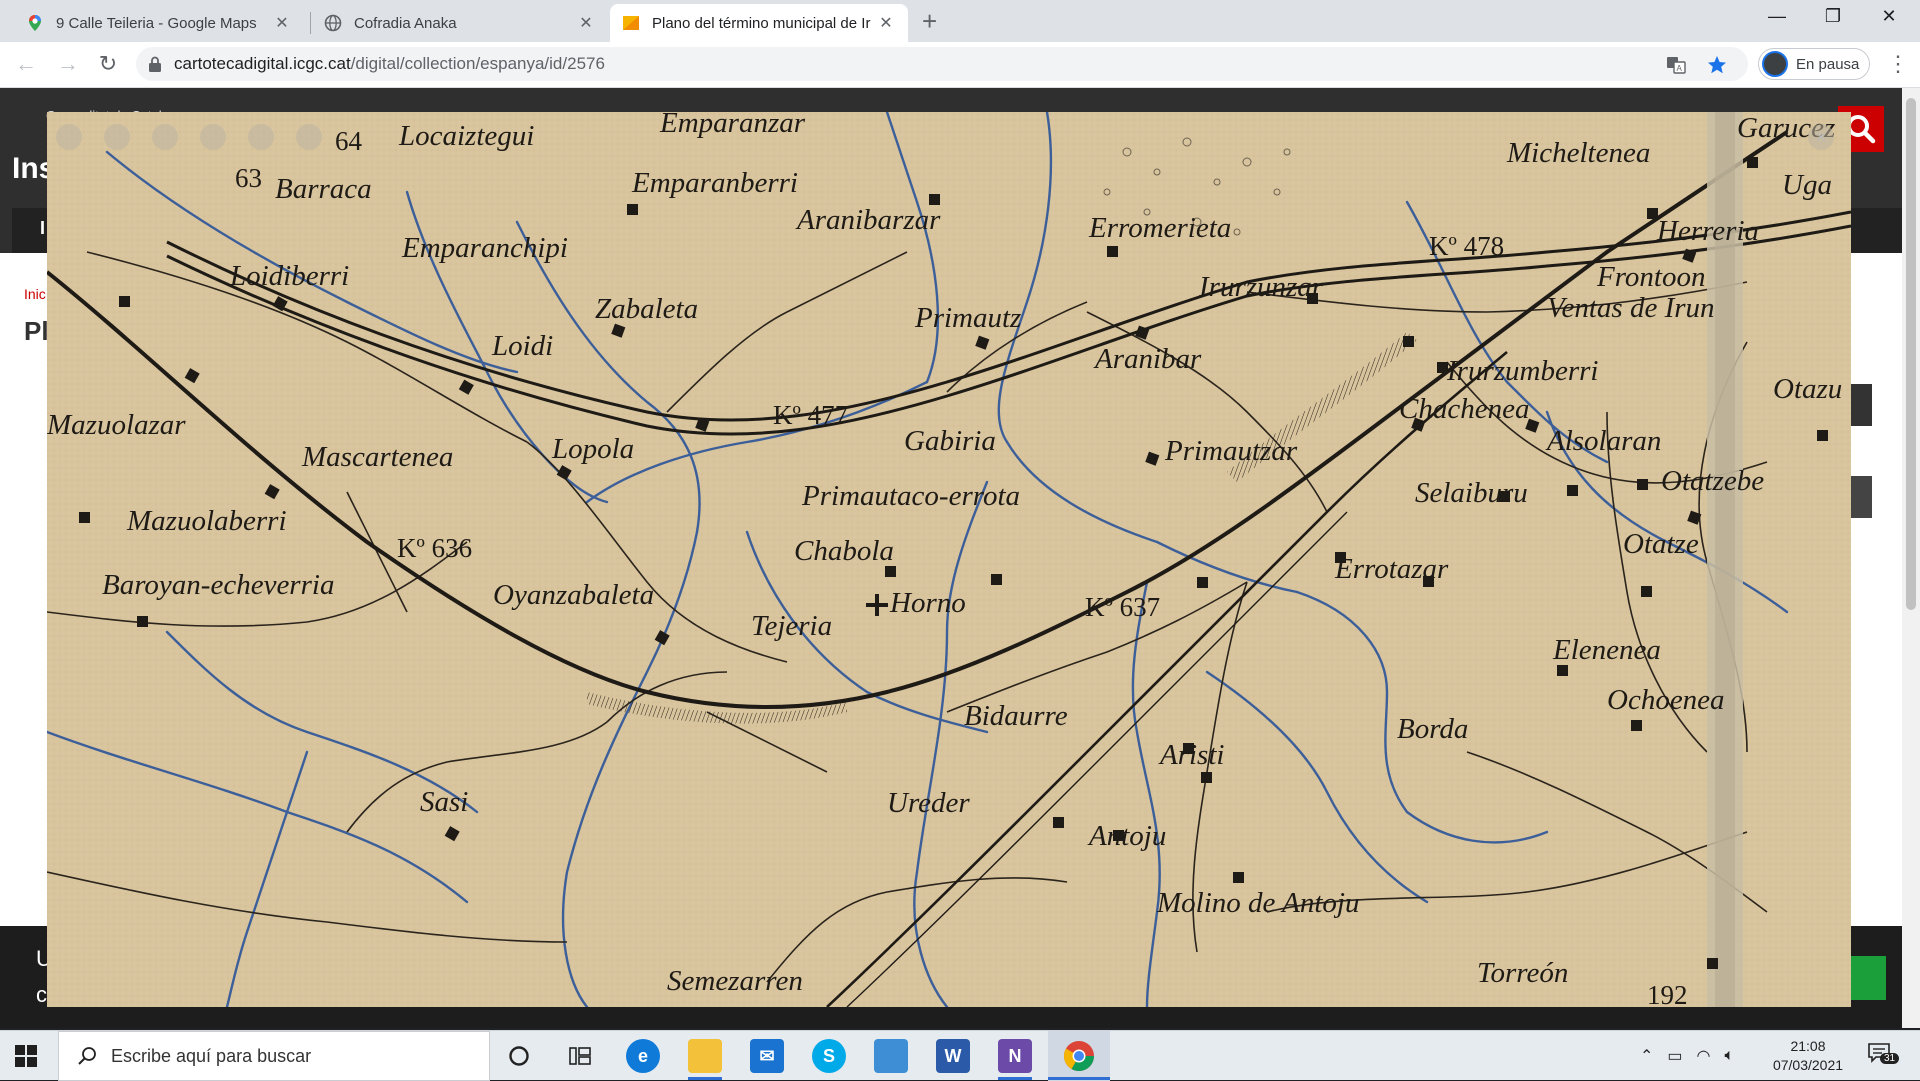  I want to click on nav-item: I, so click(42, 228).